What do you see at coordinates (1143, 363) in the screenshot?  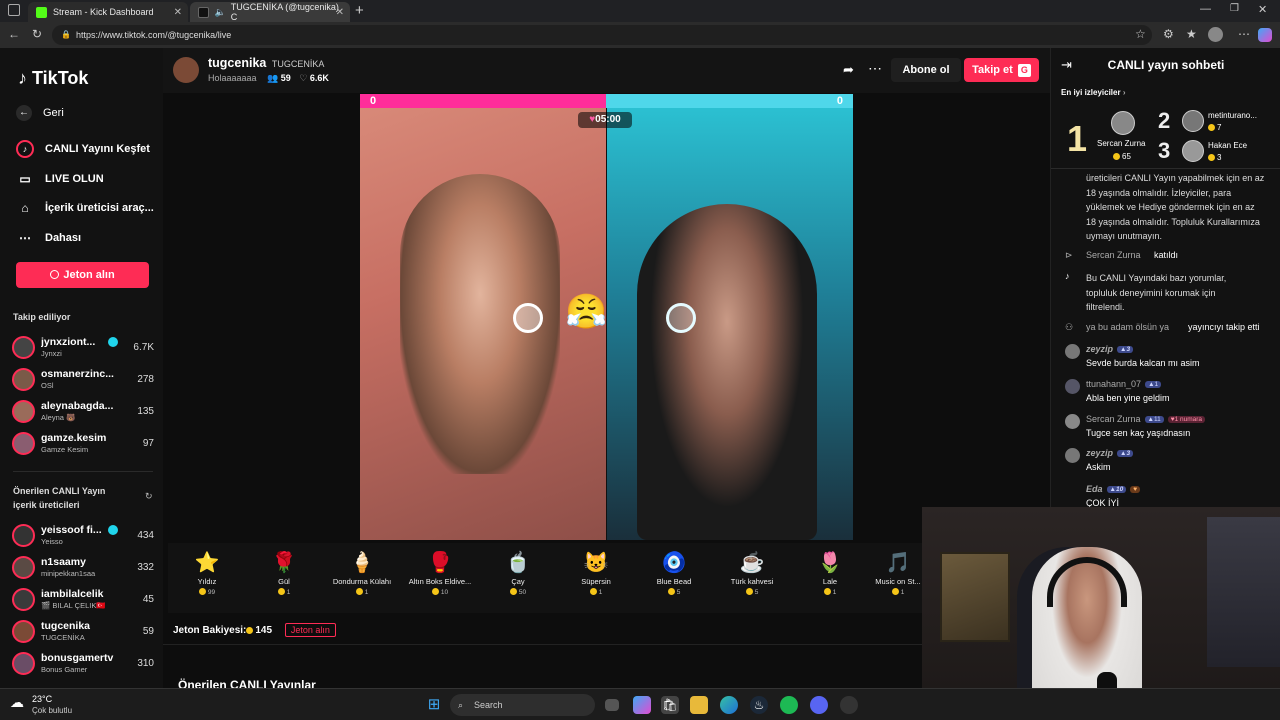 I see `chat-text: Sevde burda kalcan mı asim` at bounding box center [1143, 363].